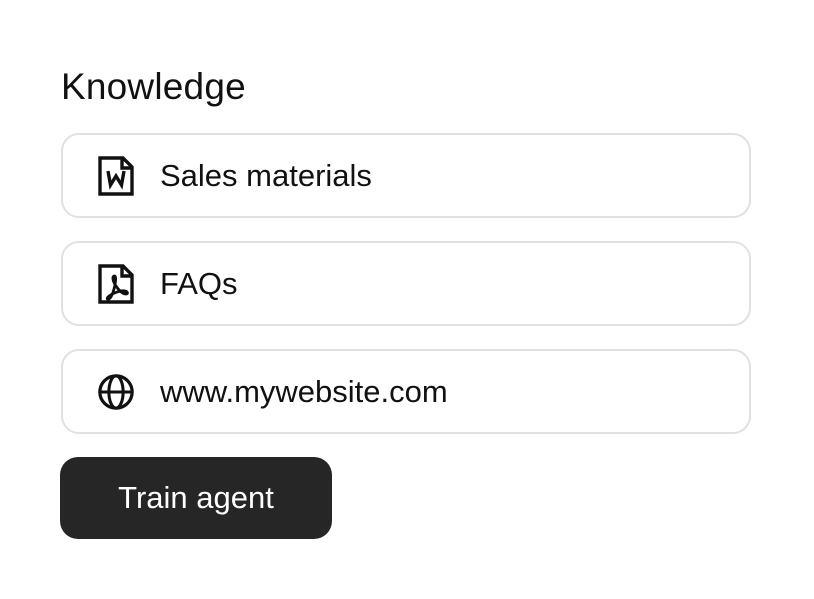 The width and height of the screenshot is (814, 599). I want to click on train-agent-button: Train agent, so click(196, 498).